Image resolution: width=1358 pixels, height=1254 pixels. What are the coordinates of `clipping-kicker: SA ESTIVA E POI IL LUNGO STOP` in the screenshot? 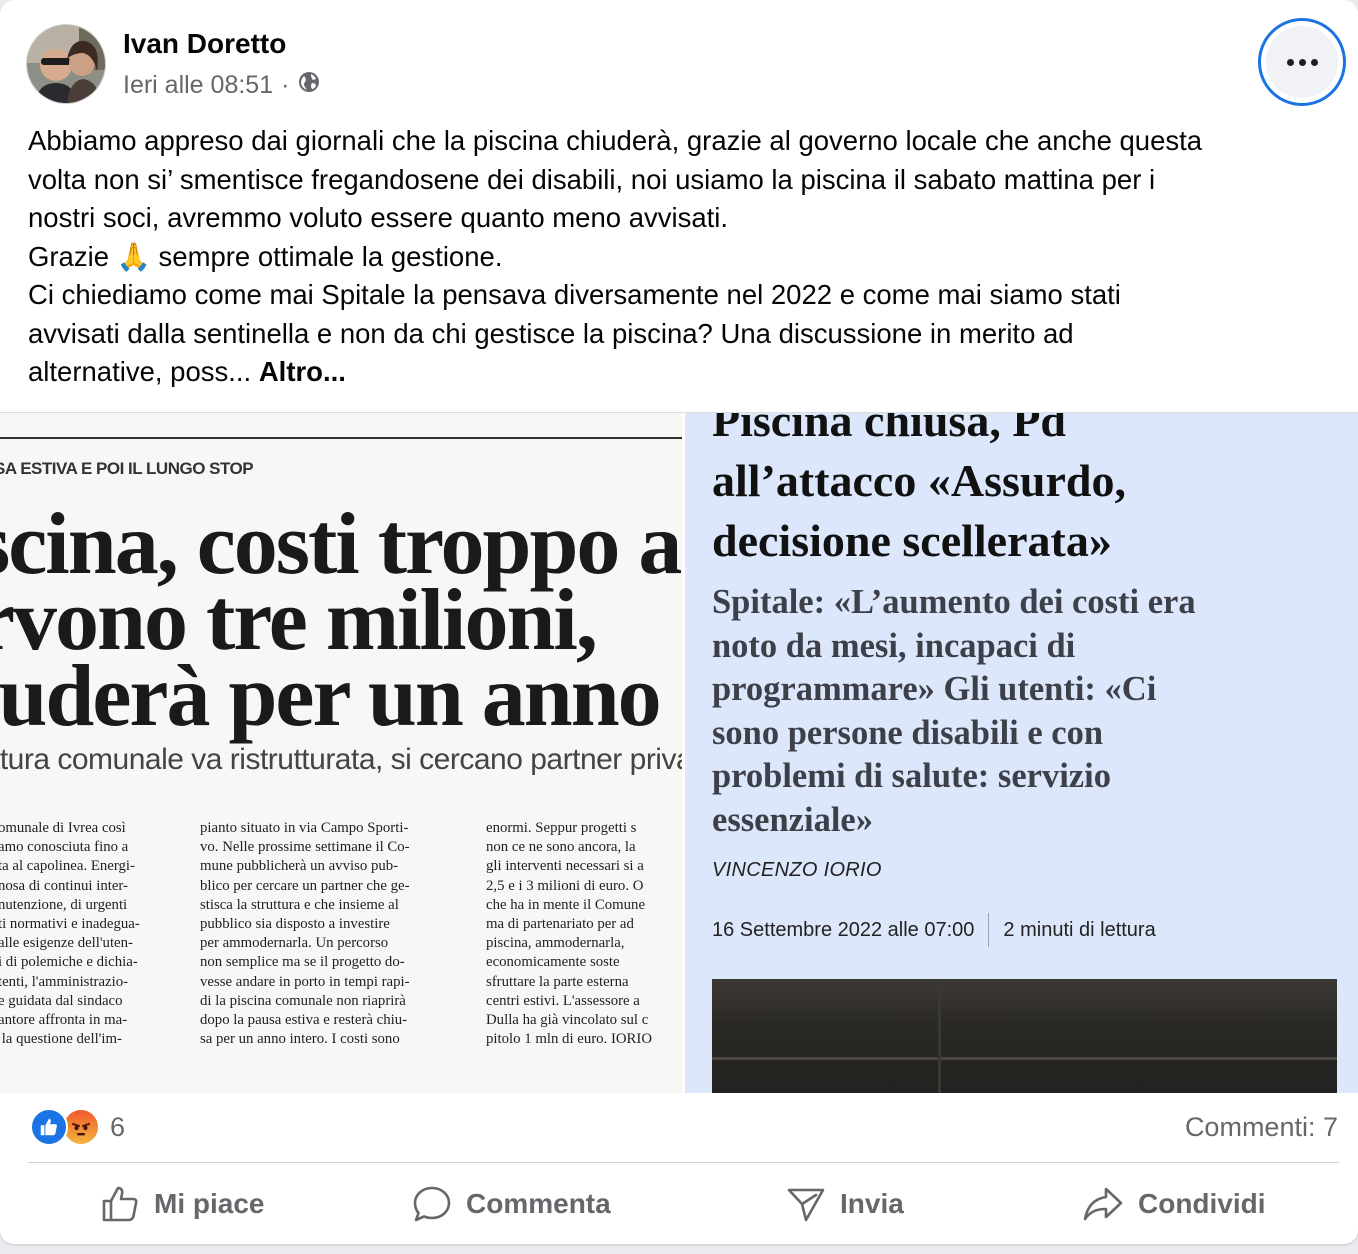 It's located at (127, 468).